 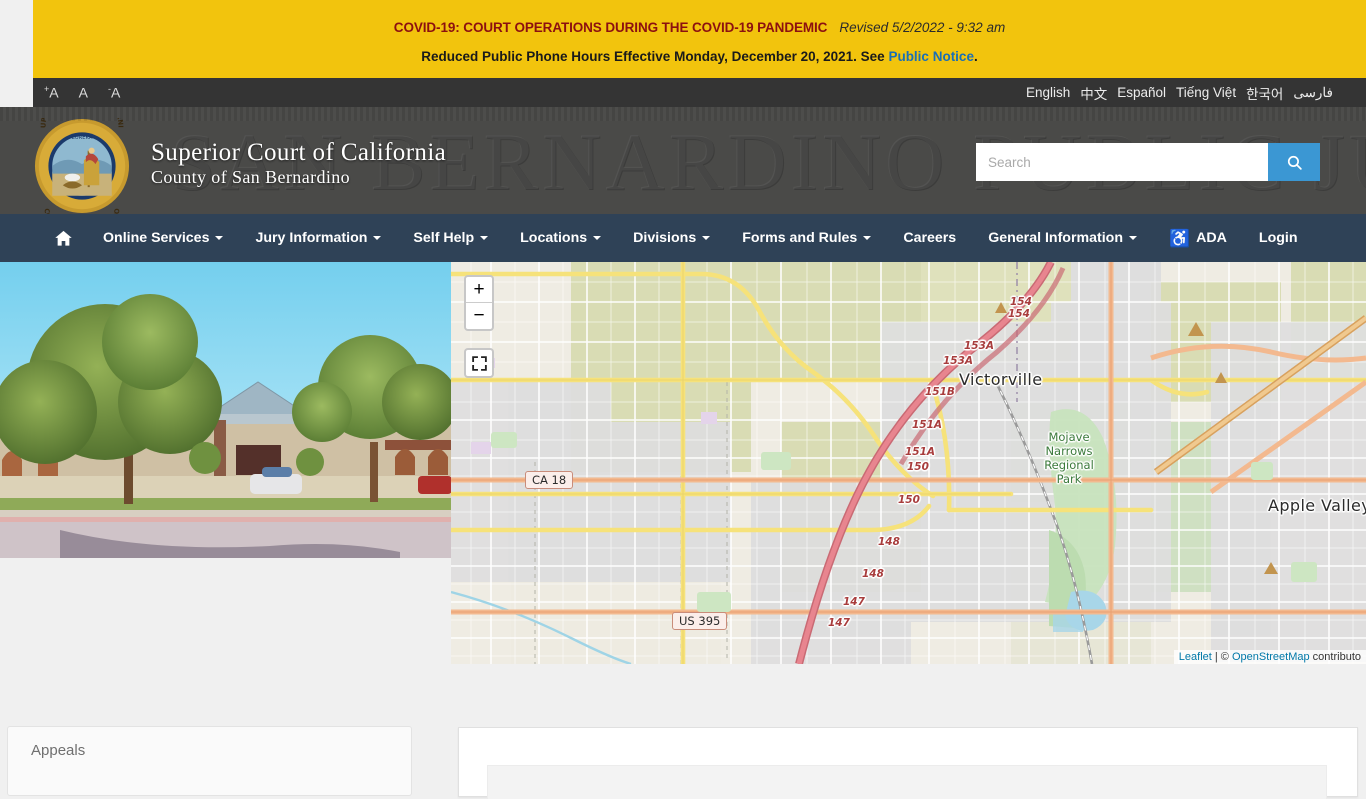 I want to click on map-label-mojave-narrows-regional-park: Mojave Narrows Regional Park, so click(x=1069, y=458).